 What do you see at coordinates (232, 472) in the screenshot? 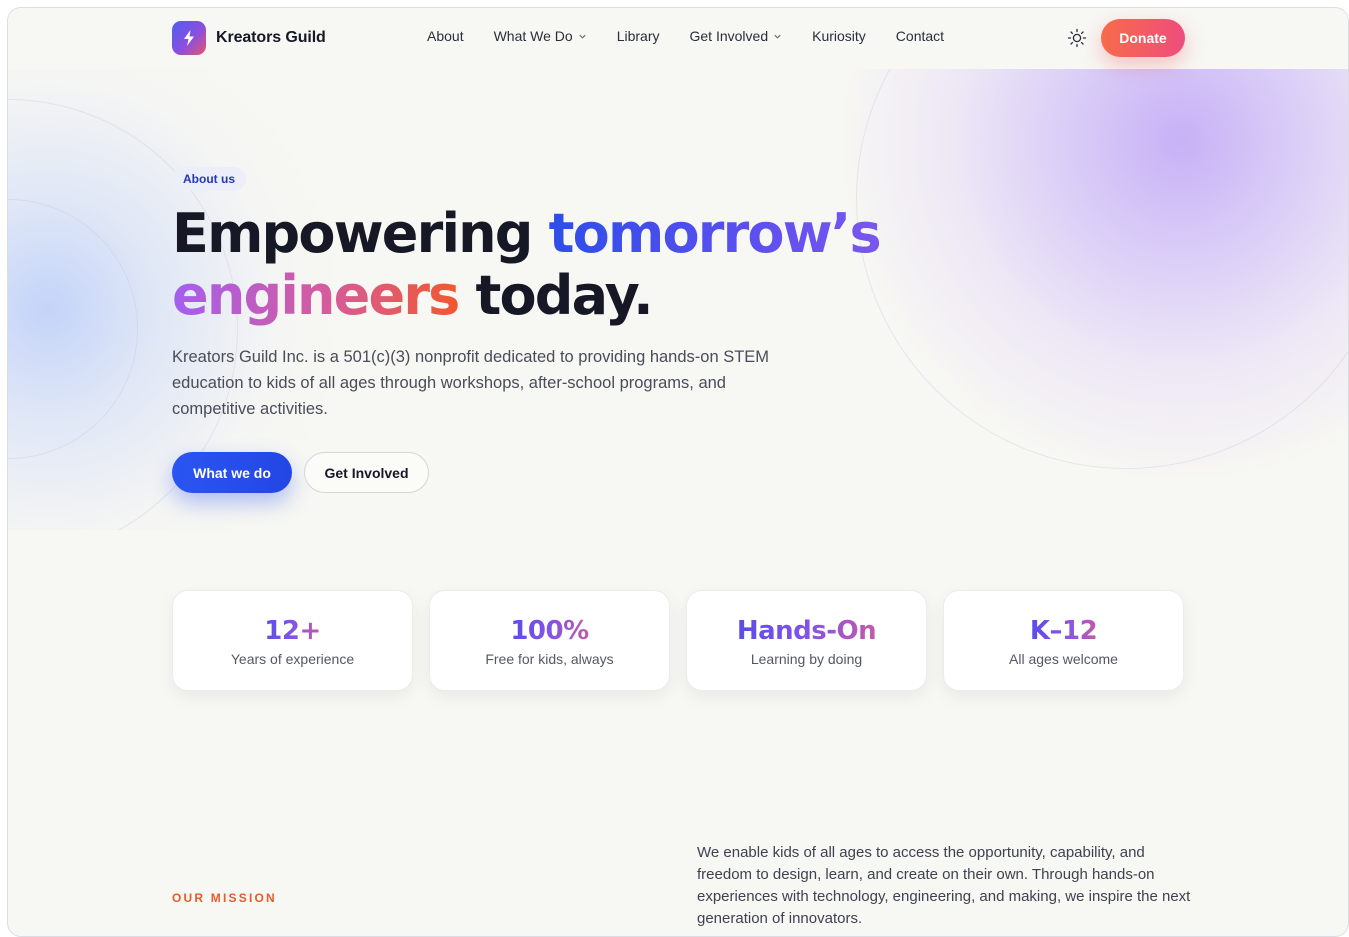
I see `what-we-do-button: What we do` at bounding box center [232, 472].